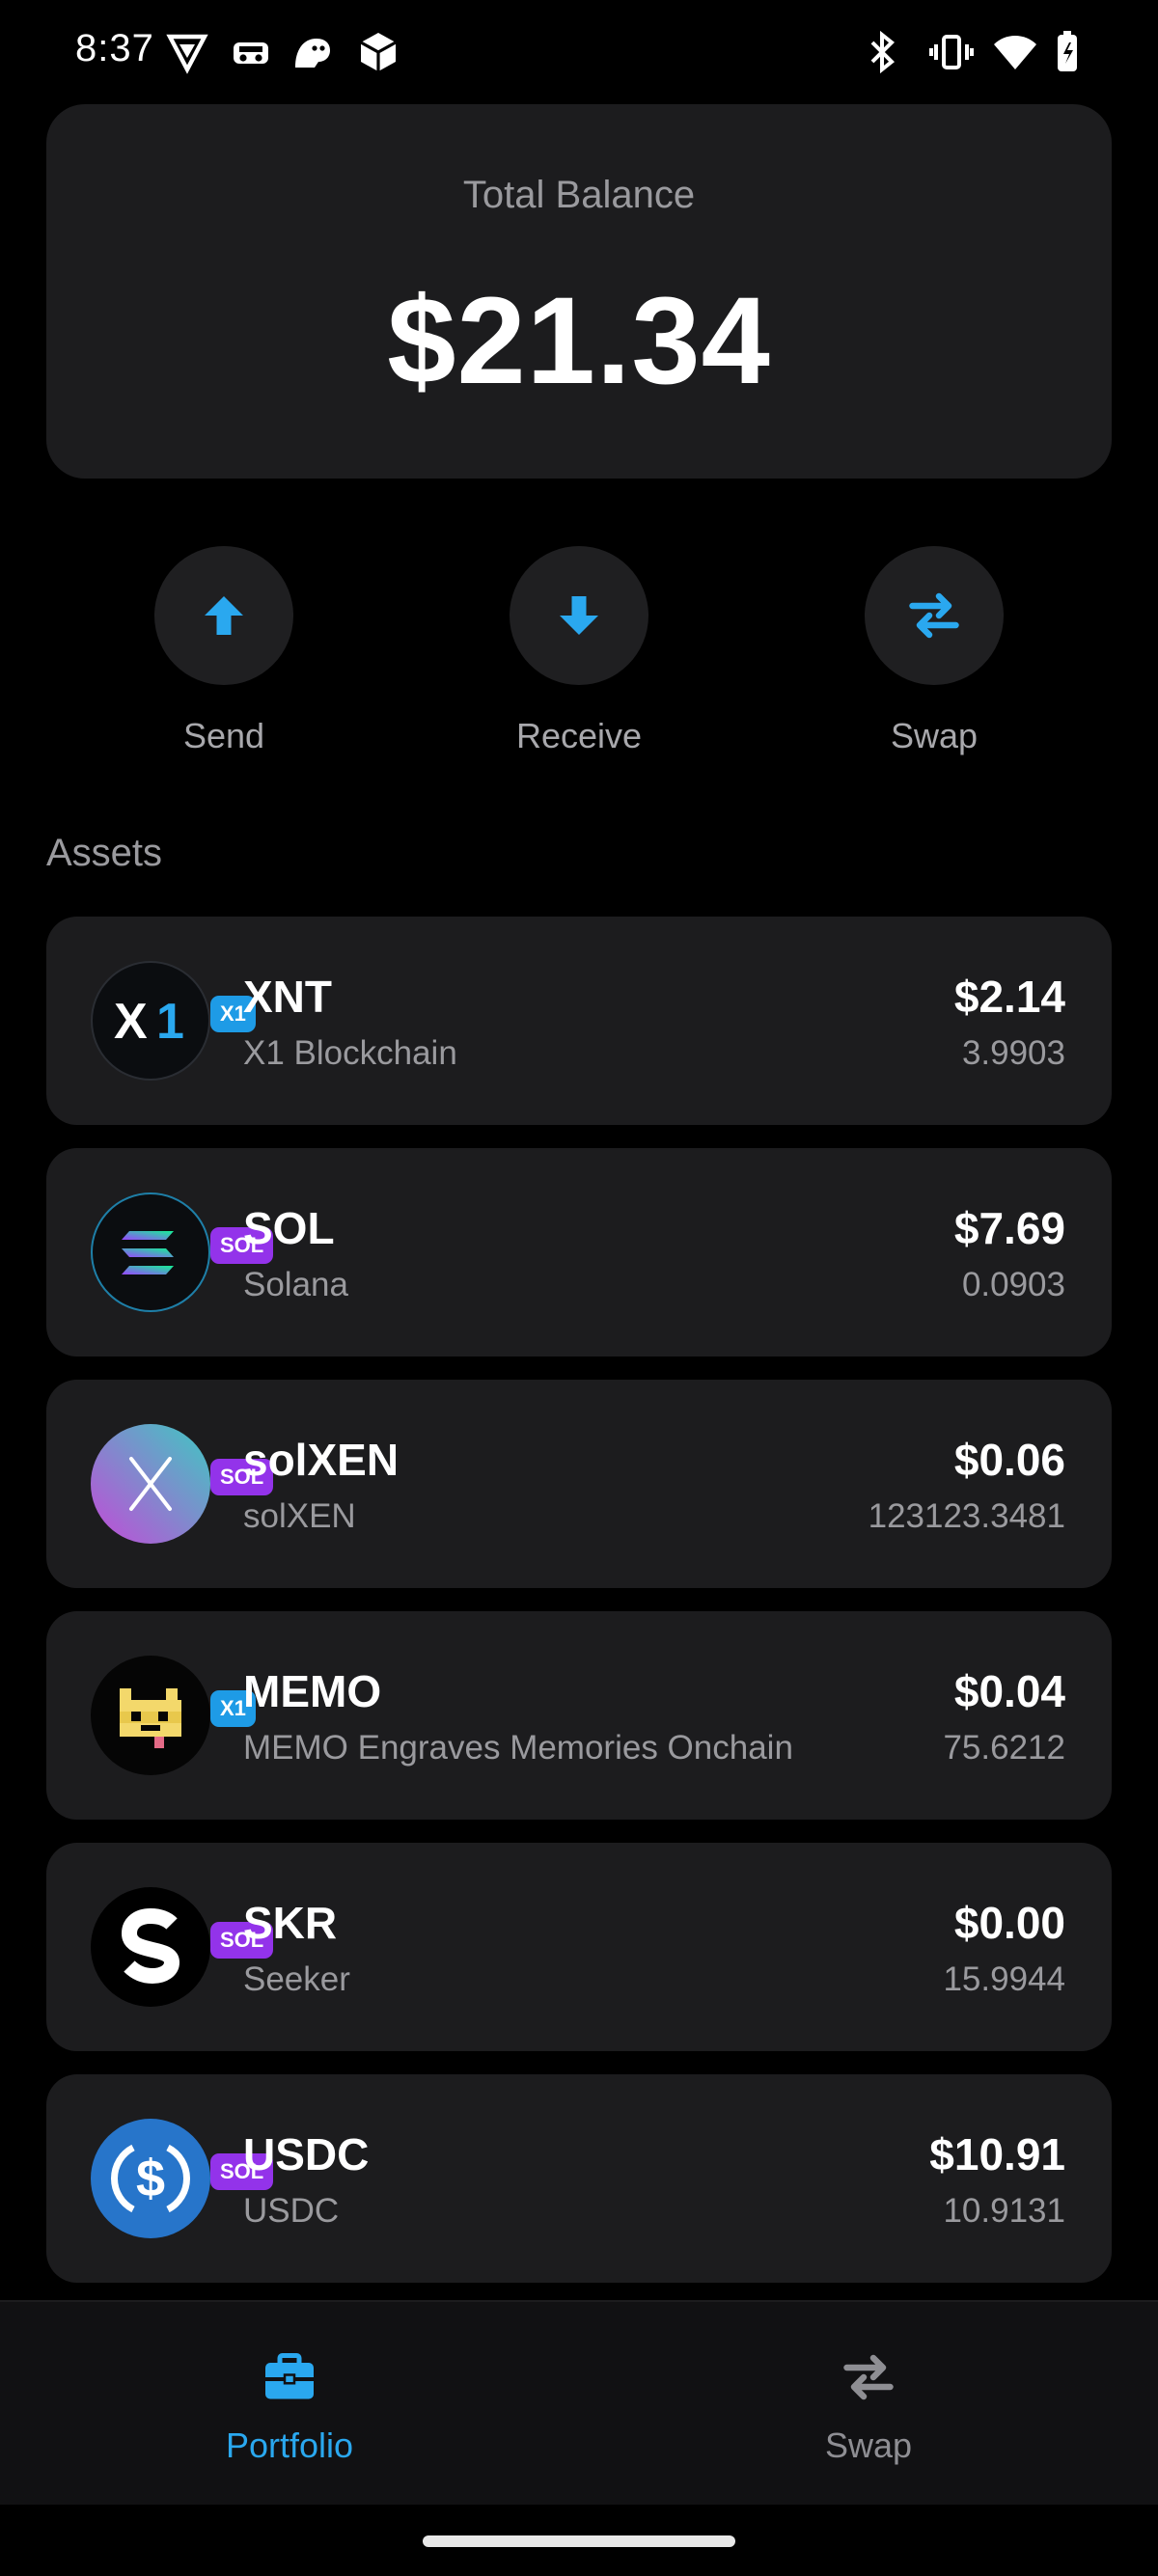  What do you see at coordinates (223, 736) in the screenshot?
I see `send-label: Send` at bounding box center [223, 736].